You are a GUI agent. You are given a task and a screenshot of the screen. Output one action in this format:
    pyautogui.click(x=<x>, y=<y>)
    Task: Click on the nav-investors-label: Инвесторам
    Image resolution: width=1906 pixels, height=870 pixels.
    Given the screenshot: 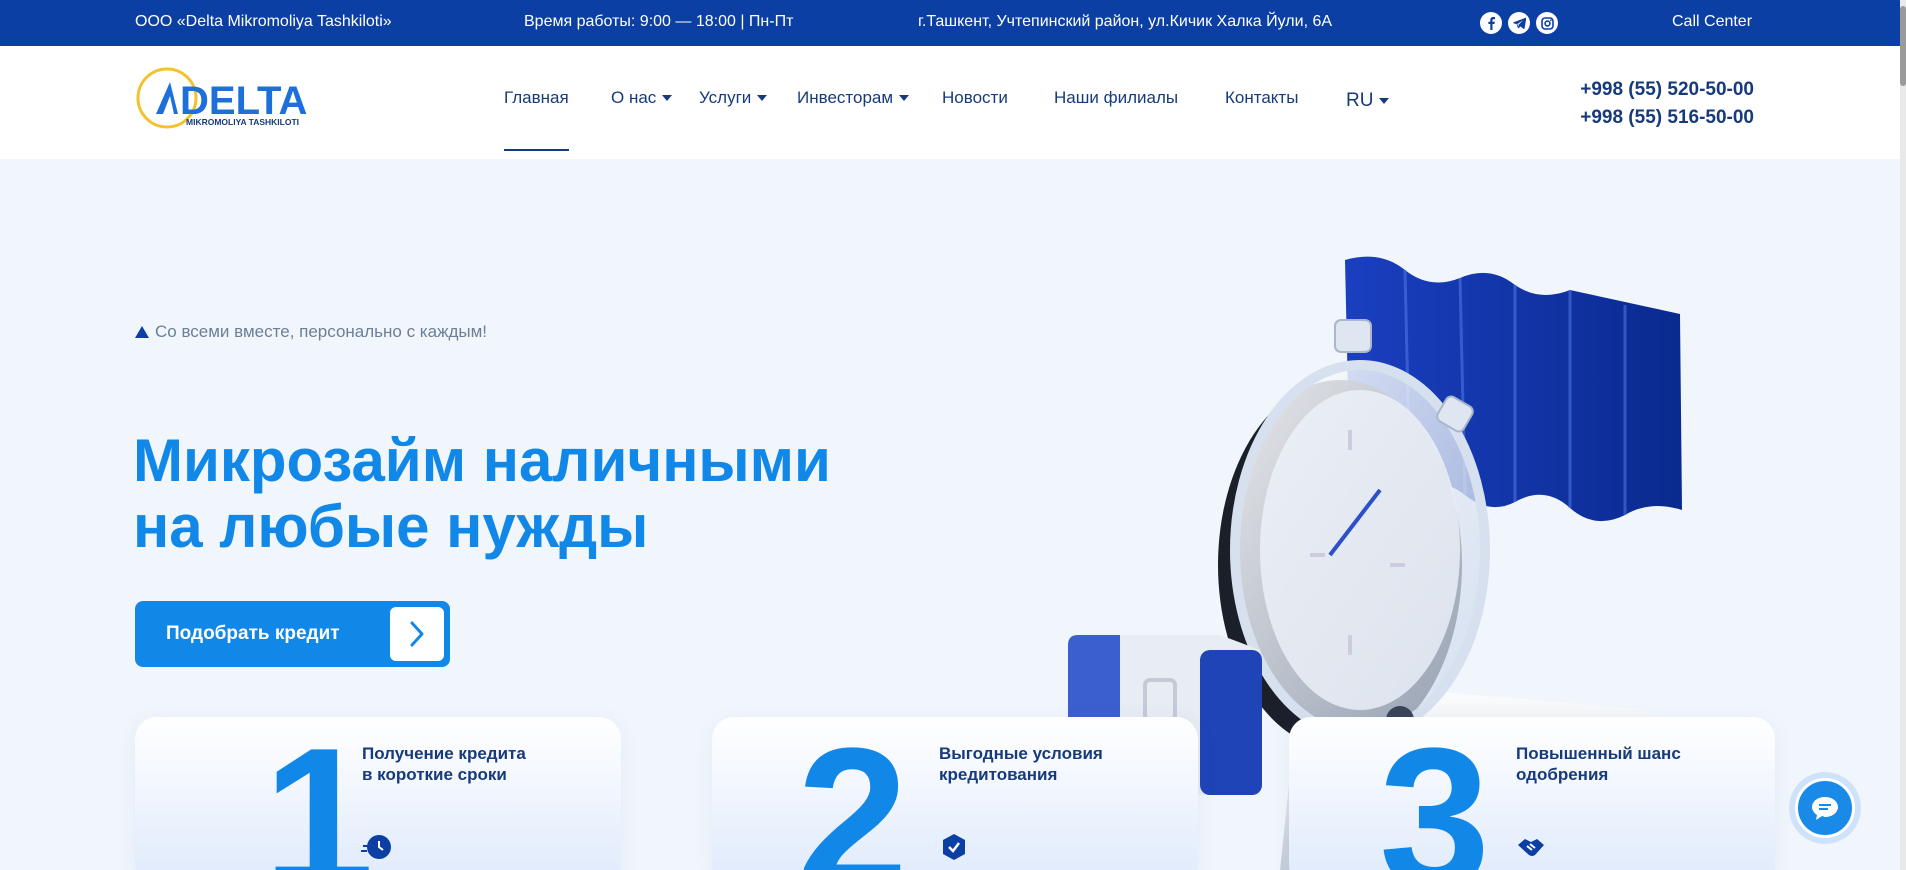 What is the action you would take?
    pyautogui.click(x=845, y=97)
    